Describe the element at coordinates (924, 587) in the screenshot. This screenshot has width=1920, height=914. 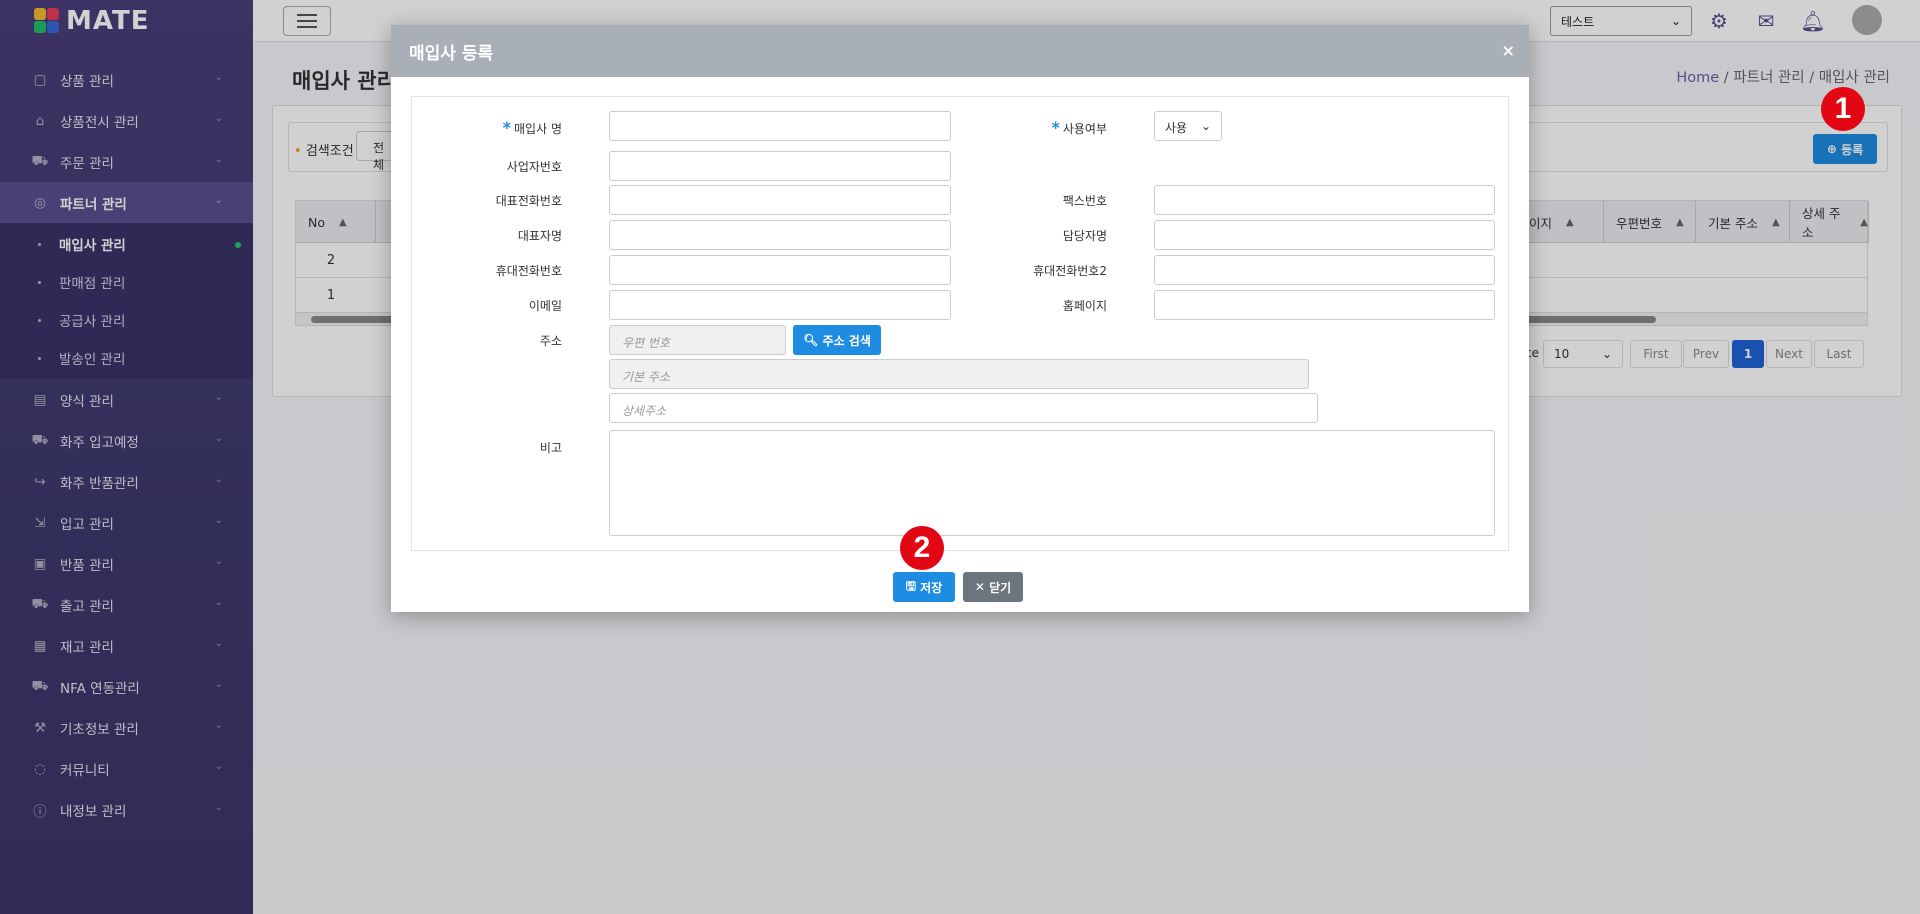
I see `save-button: 🖫︎ 저장` at that location.